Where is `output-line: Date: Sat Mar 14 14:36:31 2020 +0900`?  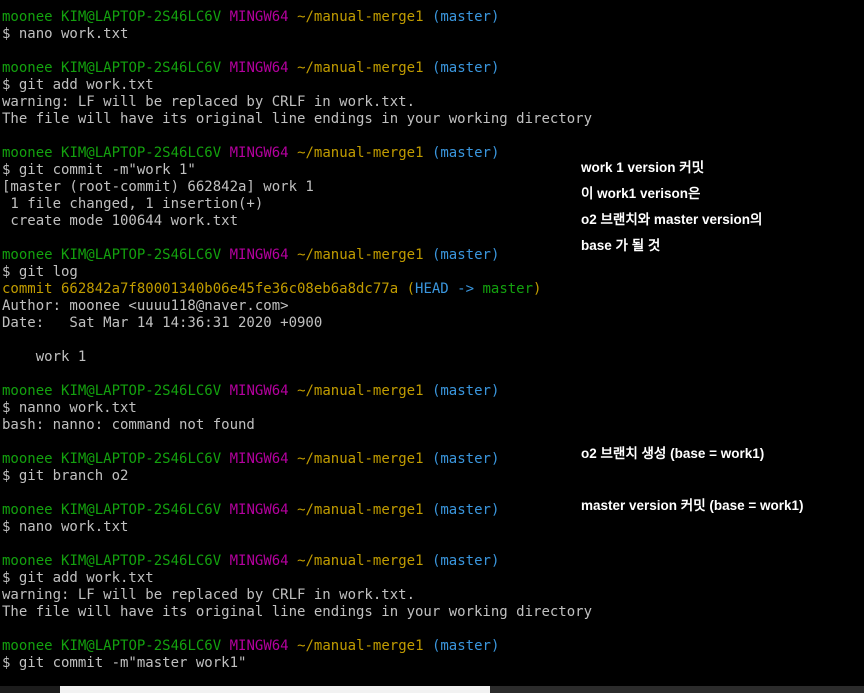 output-line: Date: Sat Mar 14 14:36:31 2020 +0900 is located at coordinates (162, 323).